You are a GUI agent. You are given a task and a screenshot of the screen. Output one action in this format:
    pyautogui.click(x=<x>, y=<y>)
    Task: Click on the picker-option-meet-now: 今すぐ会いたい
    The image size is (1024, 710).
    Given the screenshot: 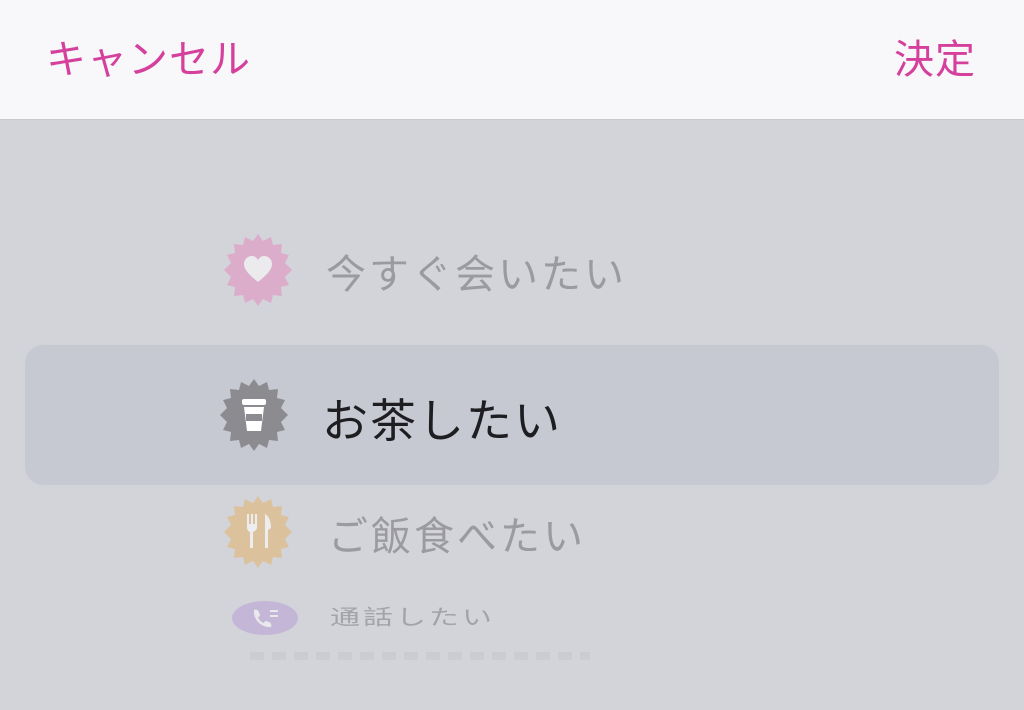 What is the action you would take?
    pyautogui.click(x=512, y=270)
    